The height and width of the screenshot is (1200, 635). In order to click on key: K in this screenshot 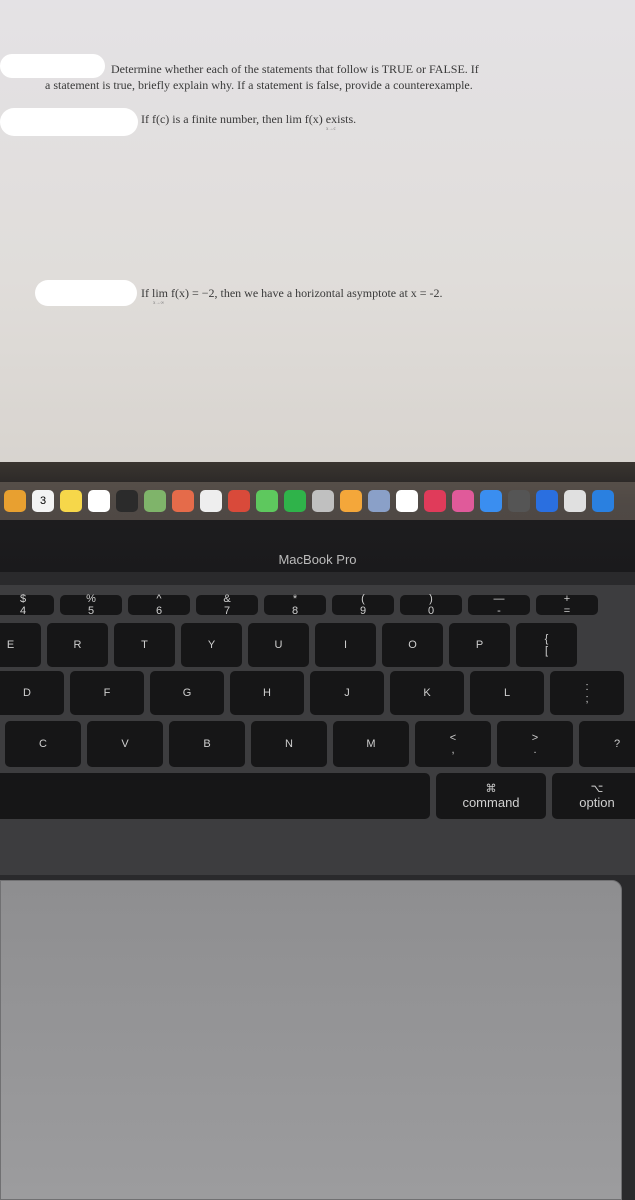, I will do `click(427, 693)`.